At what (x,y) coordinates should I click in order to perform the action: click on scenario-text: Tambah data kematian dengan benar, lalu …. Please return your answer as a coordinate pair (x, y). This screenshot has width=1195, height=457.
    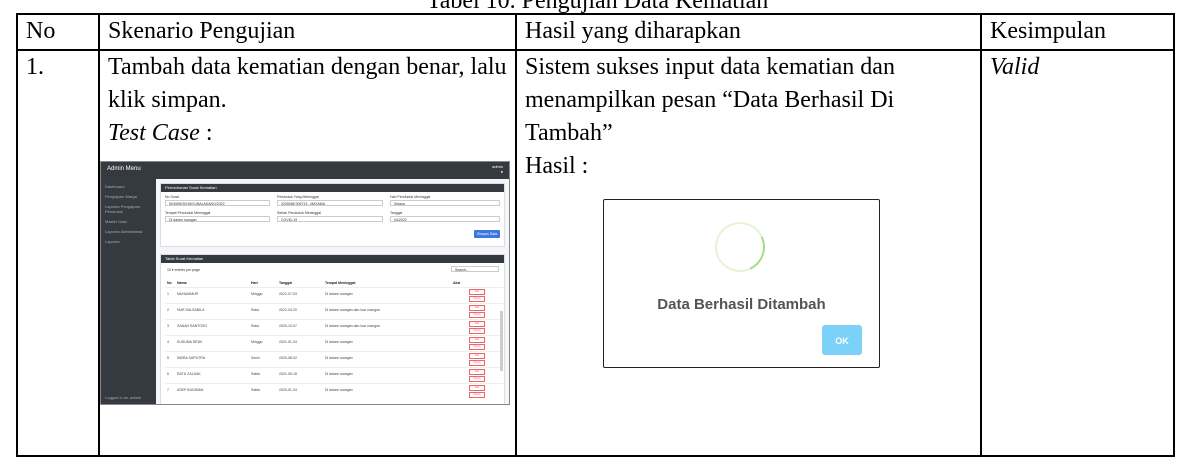
    Looking at the image, I should click on (307, 83).